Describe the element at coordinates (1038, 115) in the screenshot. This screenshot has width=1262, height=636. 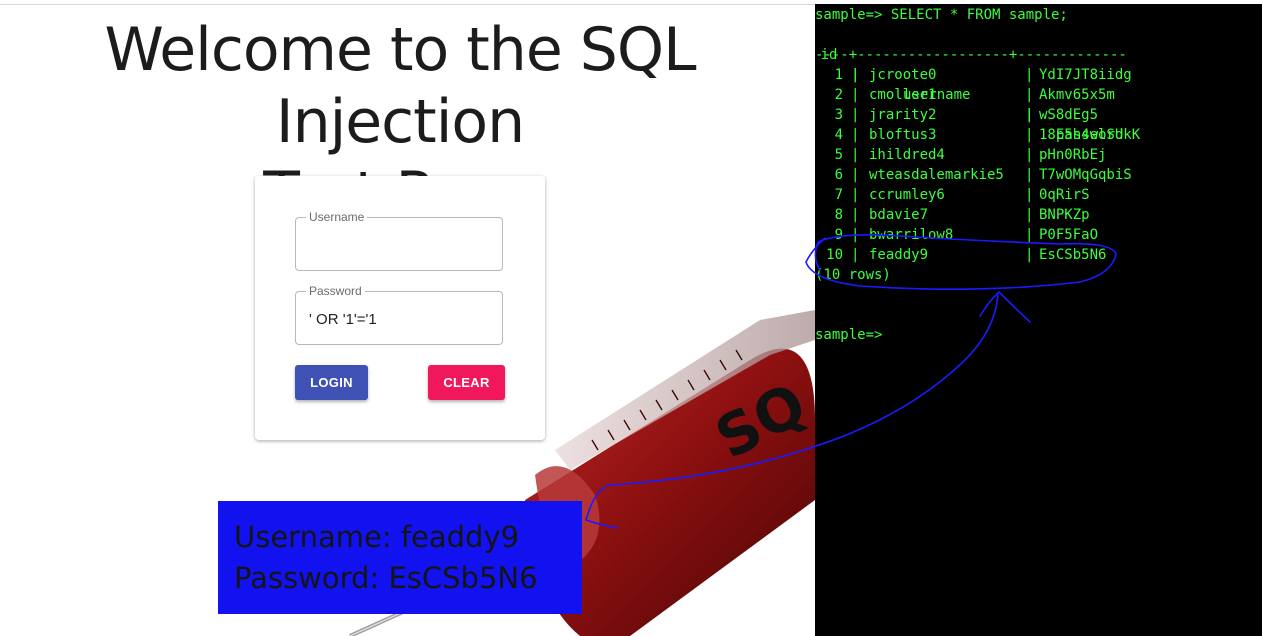
I see `table-row: 3 | jrarity2 | wS8dEg5` at that location.